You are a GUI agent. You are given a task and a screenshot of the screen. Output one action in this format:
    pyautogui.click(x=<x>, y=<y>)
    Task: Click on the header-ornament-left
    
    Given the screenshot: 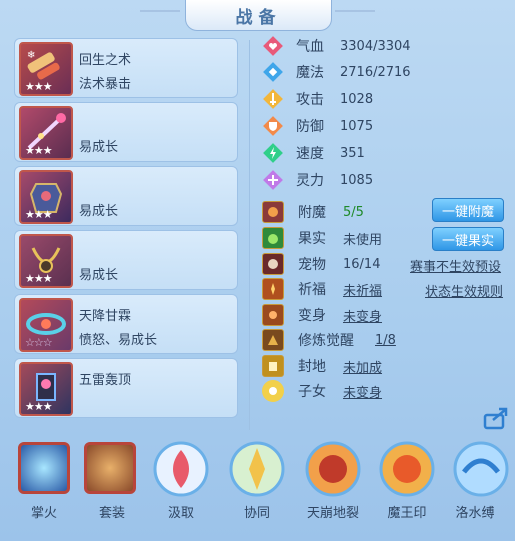 What is the action you would take?
    pyautogui.click(x=160, y=11)
    